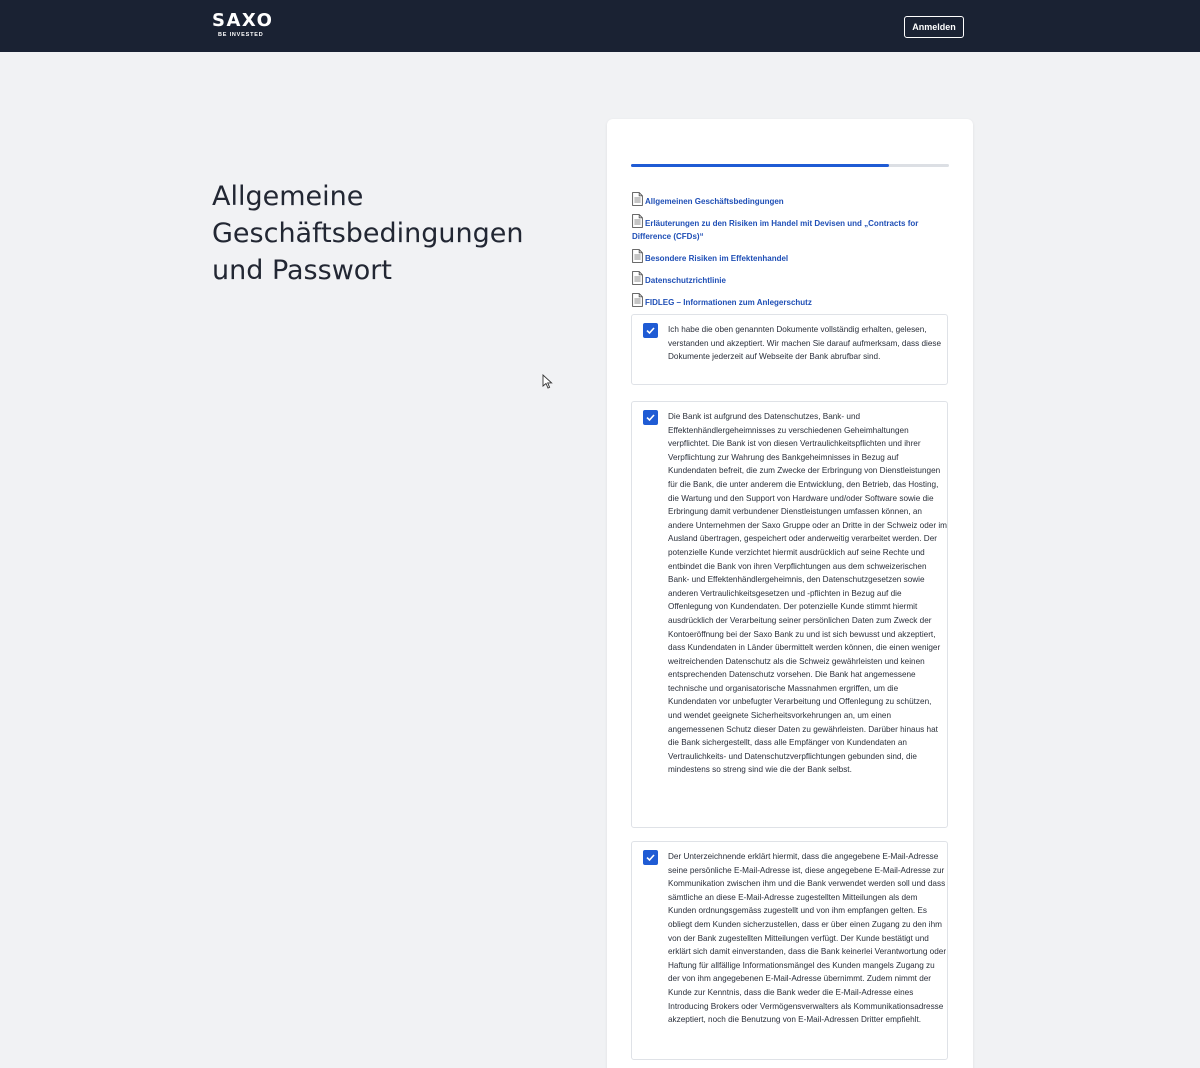 The width and height of the screenshot is (1200, 1068). Describe the element at coordinates (547, 381) in the screenshot. I see `mouse-pointer-icon` at that location.